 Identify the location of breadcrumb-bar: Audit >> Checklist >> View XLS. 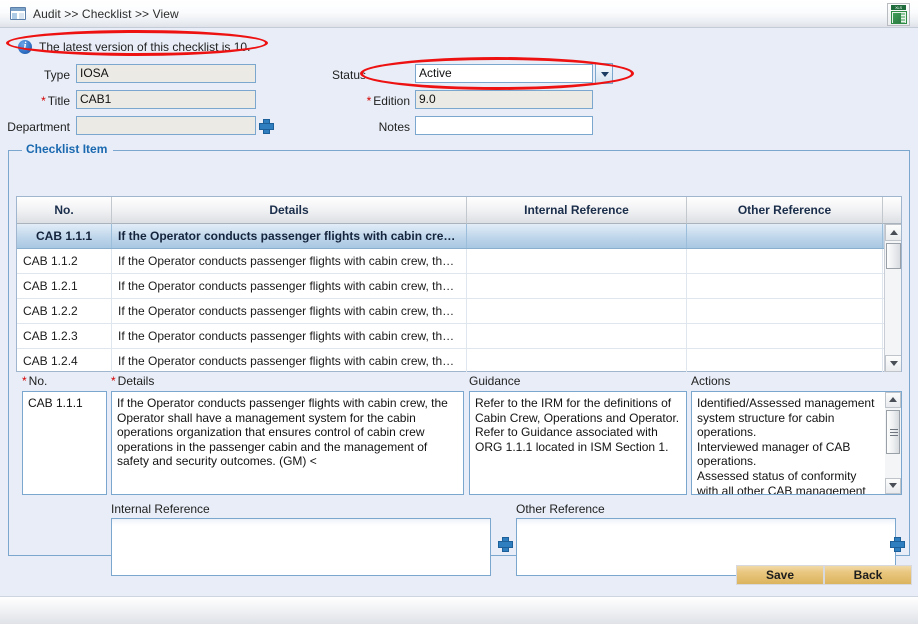
(459, 14).